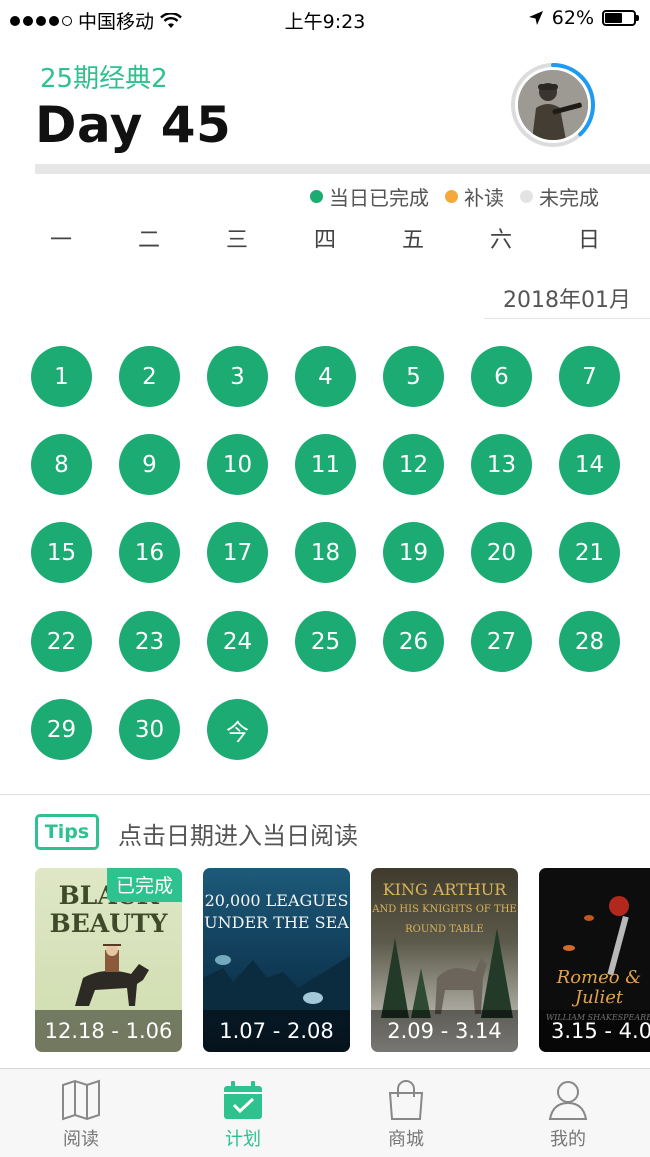 The width and height of the screenshot is (650, 1157). I want to click on calendar-day: 6, so click(501, 376).